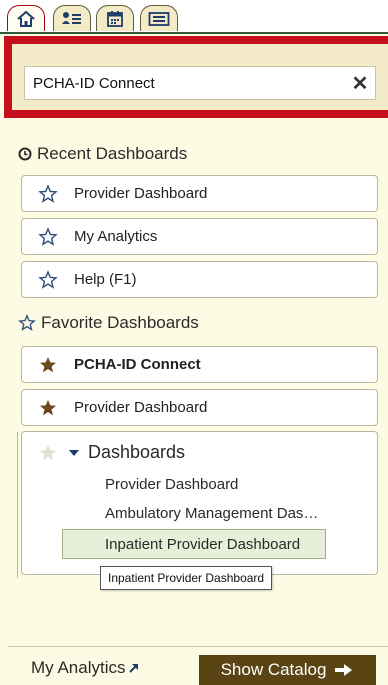 Image resolution: width=388 pixels, height=685 pixels. I want to click on recent-dashboards-title: Recent Dashboards, so click(112, 153).